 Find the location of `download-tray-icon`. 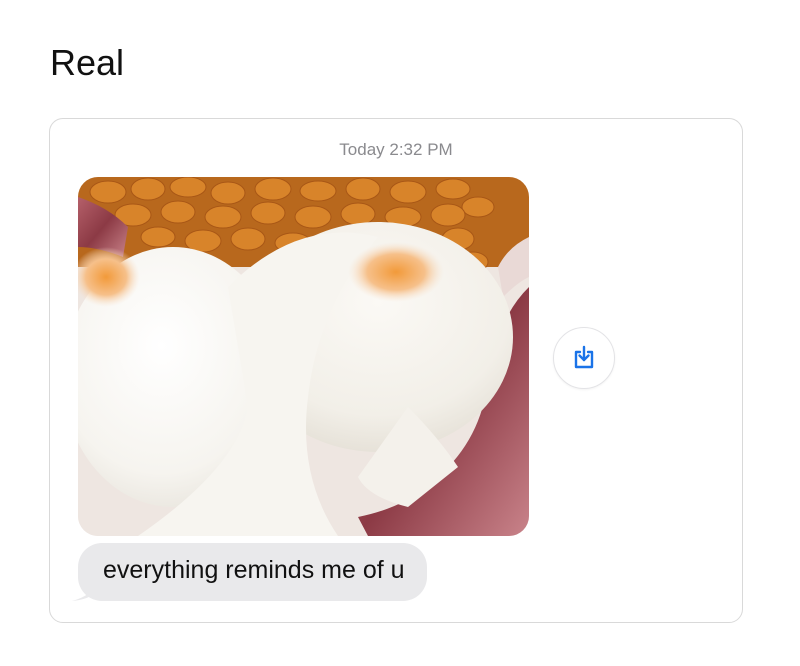

download-tray-icon is located at coordinates (584, 357).